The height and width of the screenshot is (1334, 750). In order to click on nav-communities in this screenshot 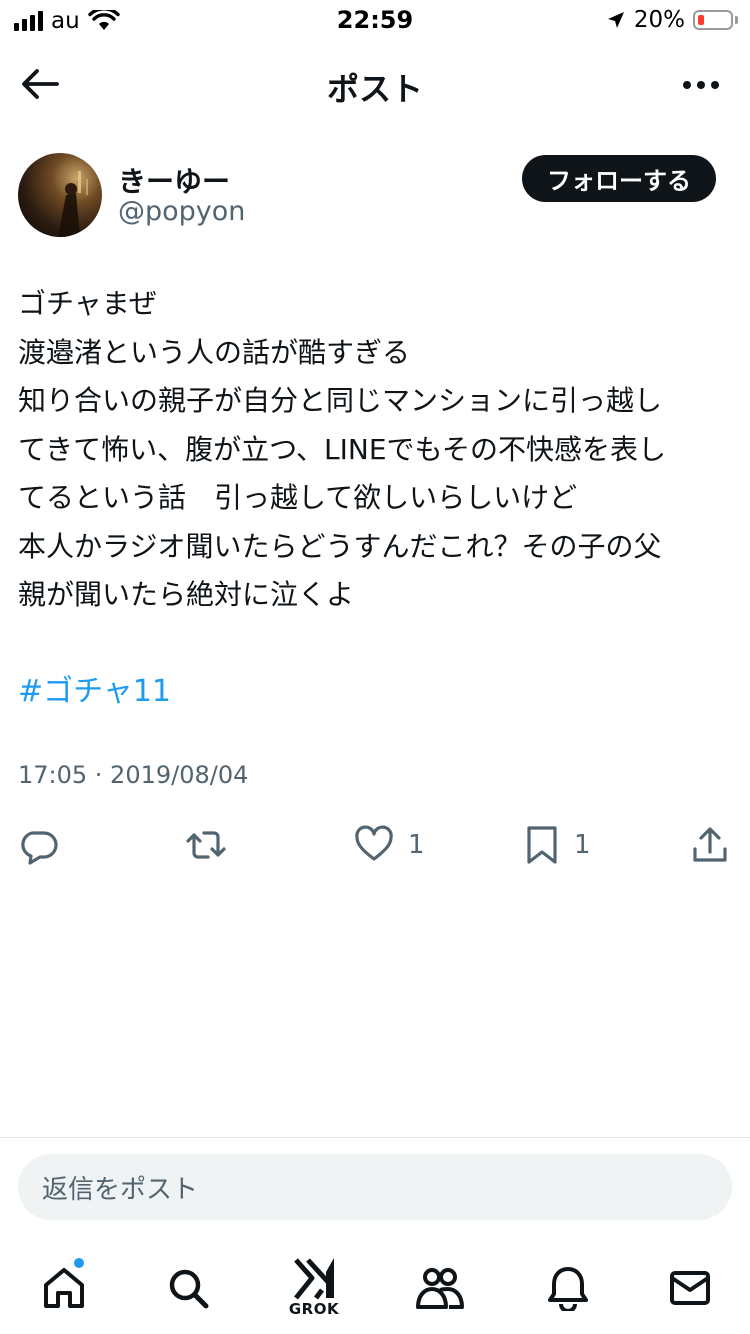, I will do `click(440, 1288)`.